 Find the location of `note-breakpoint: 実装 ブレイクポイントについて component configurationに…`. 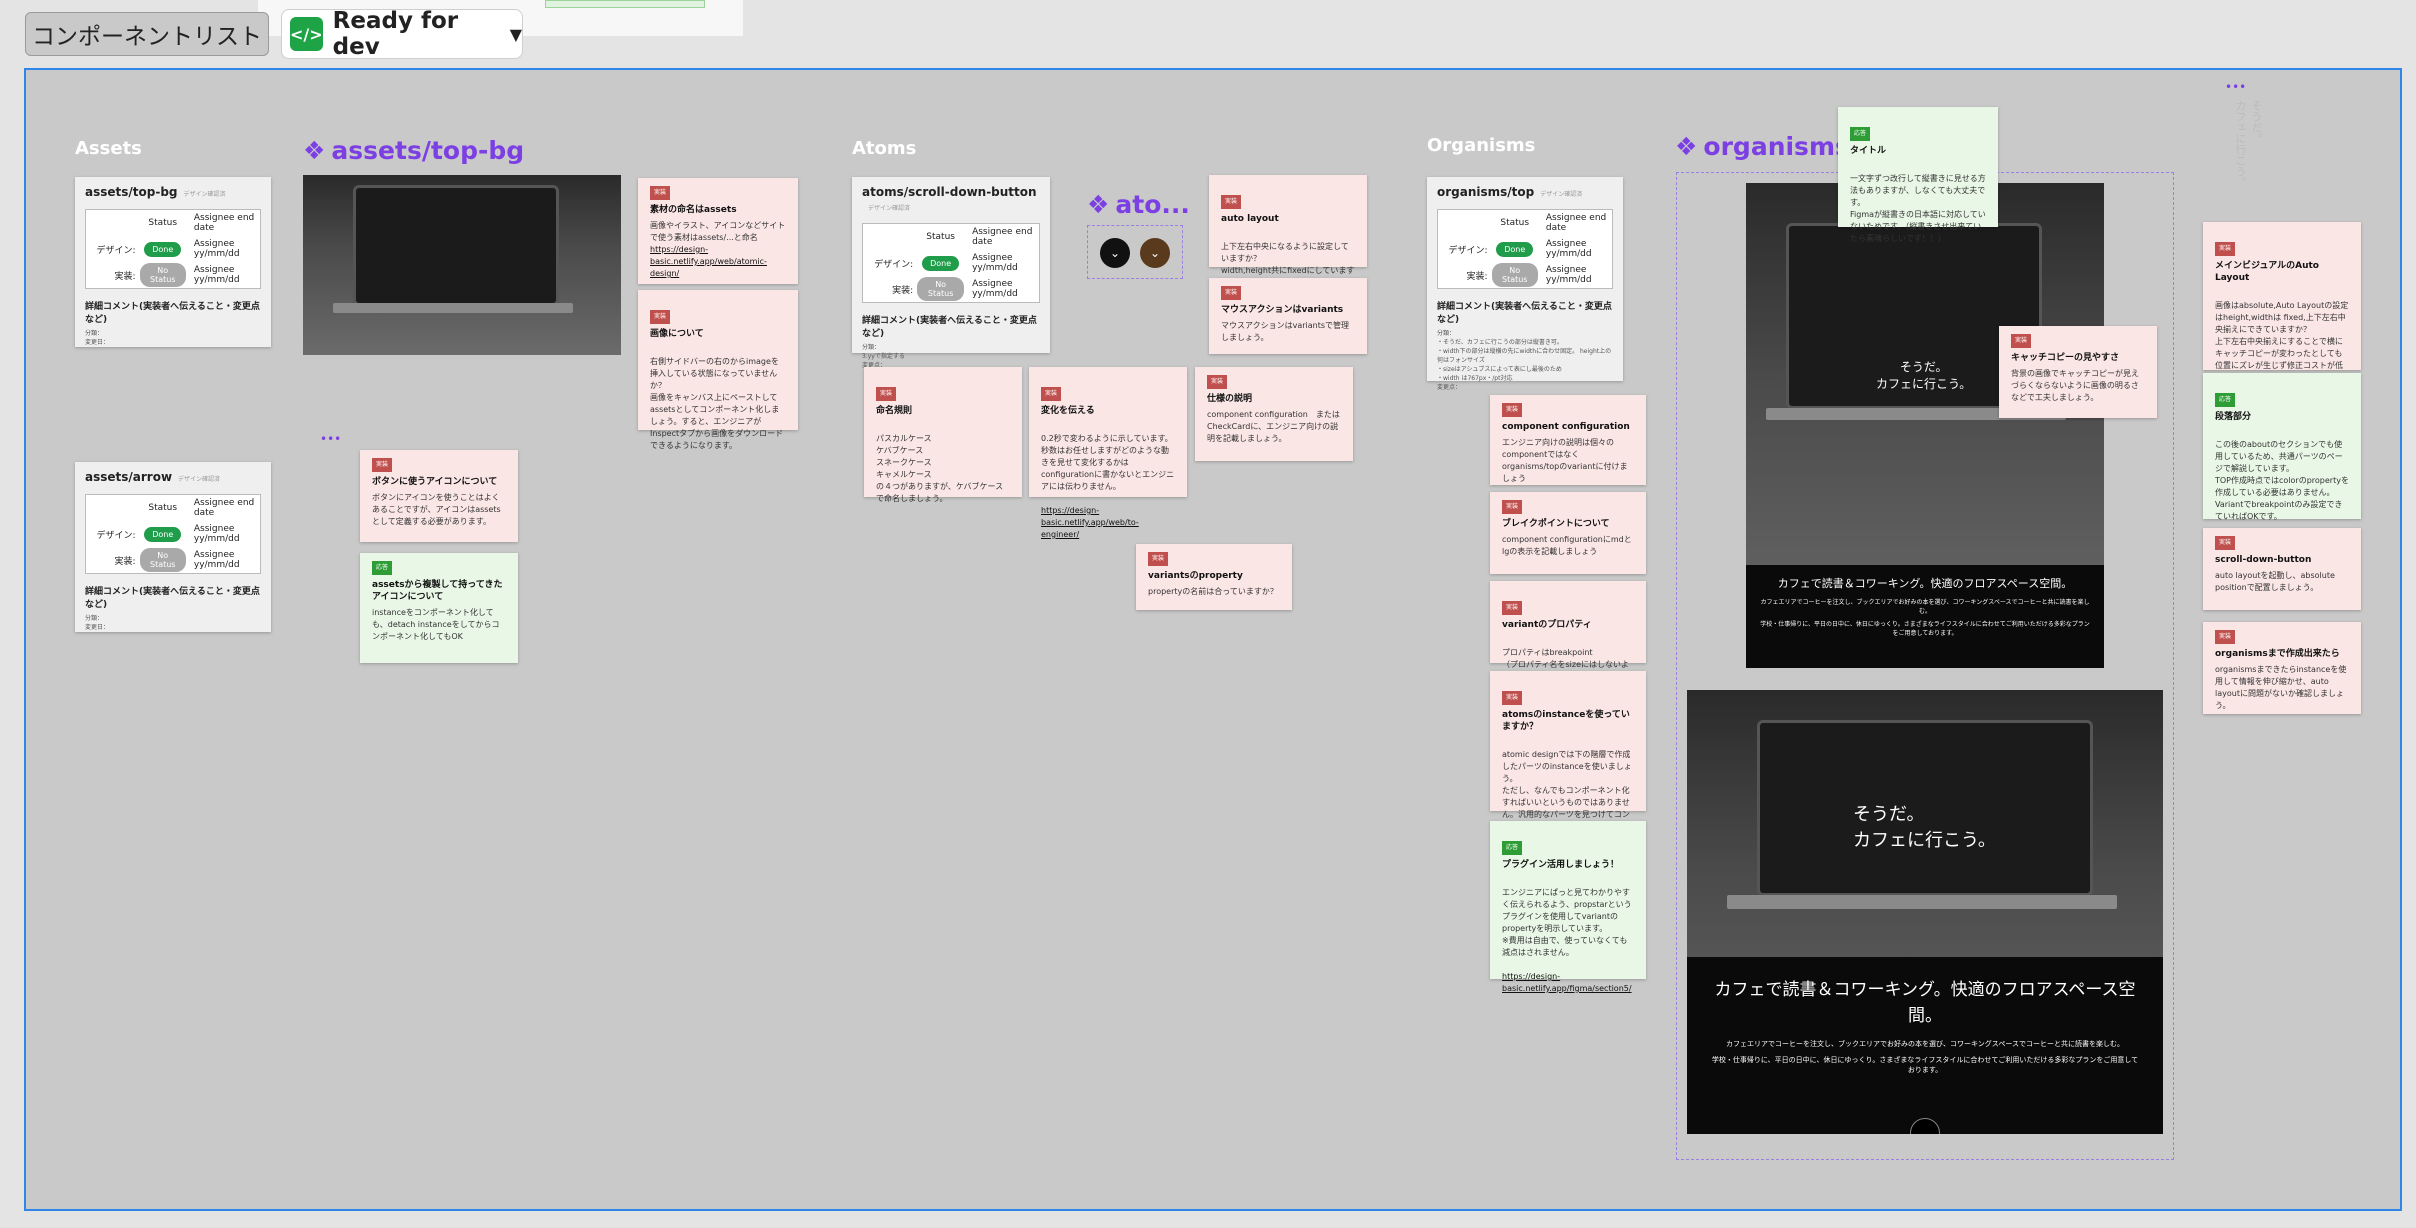

note-breakpoint: 実装 ブレイクポイントについて component configurationに… is located at coordinates (1568, 533).